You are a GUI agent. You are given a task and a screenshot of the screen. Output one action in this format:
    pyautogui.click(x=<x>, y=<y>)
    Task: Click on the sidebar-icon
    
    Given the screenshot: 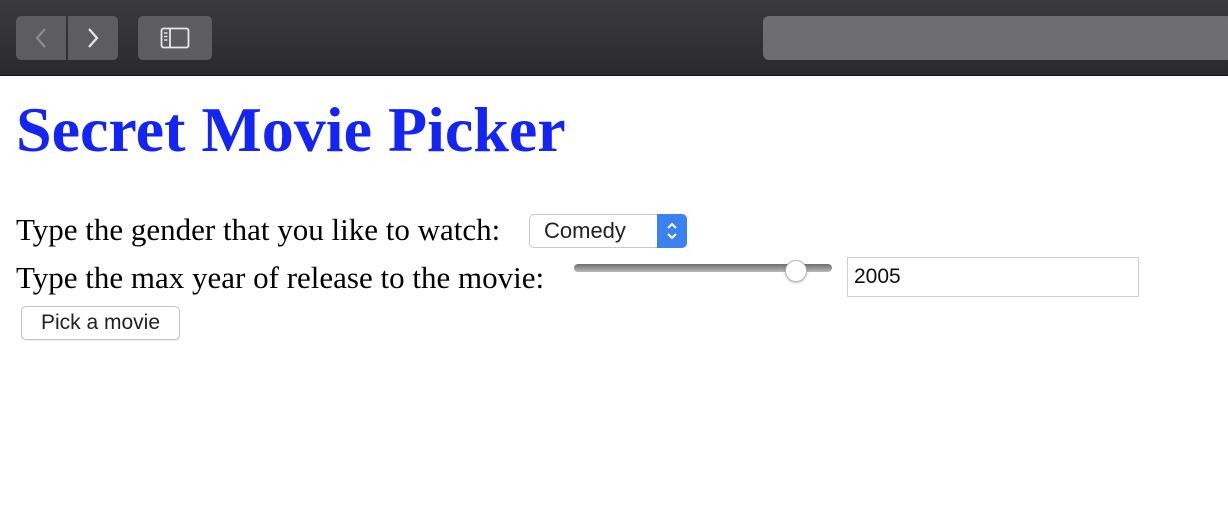 What is the action you would take?
    pyautogui.click(x=175, y=38)
    